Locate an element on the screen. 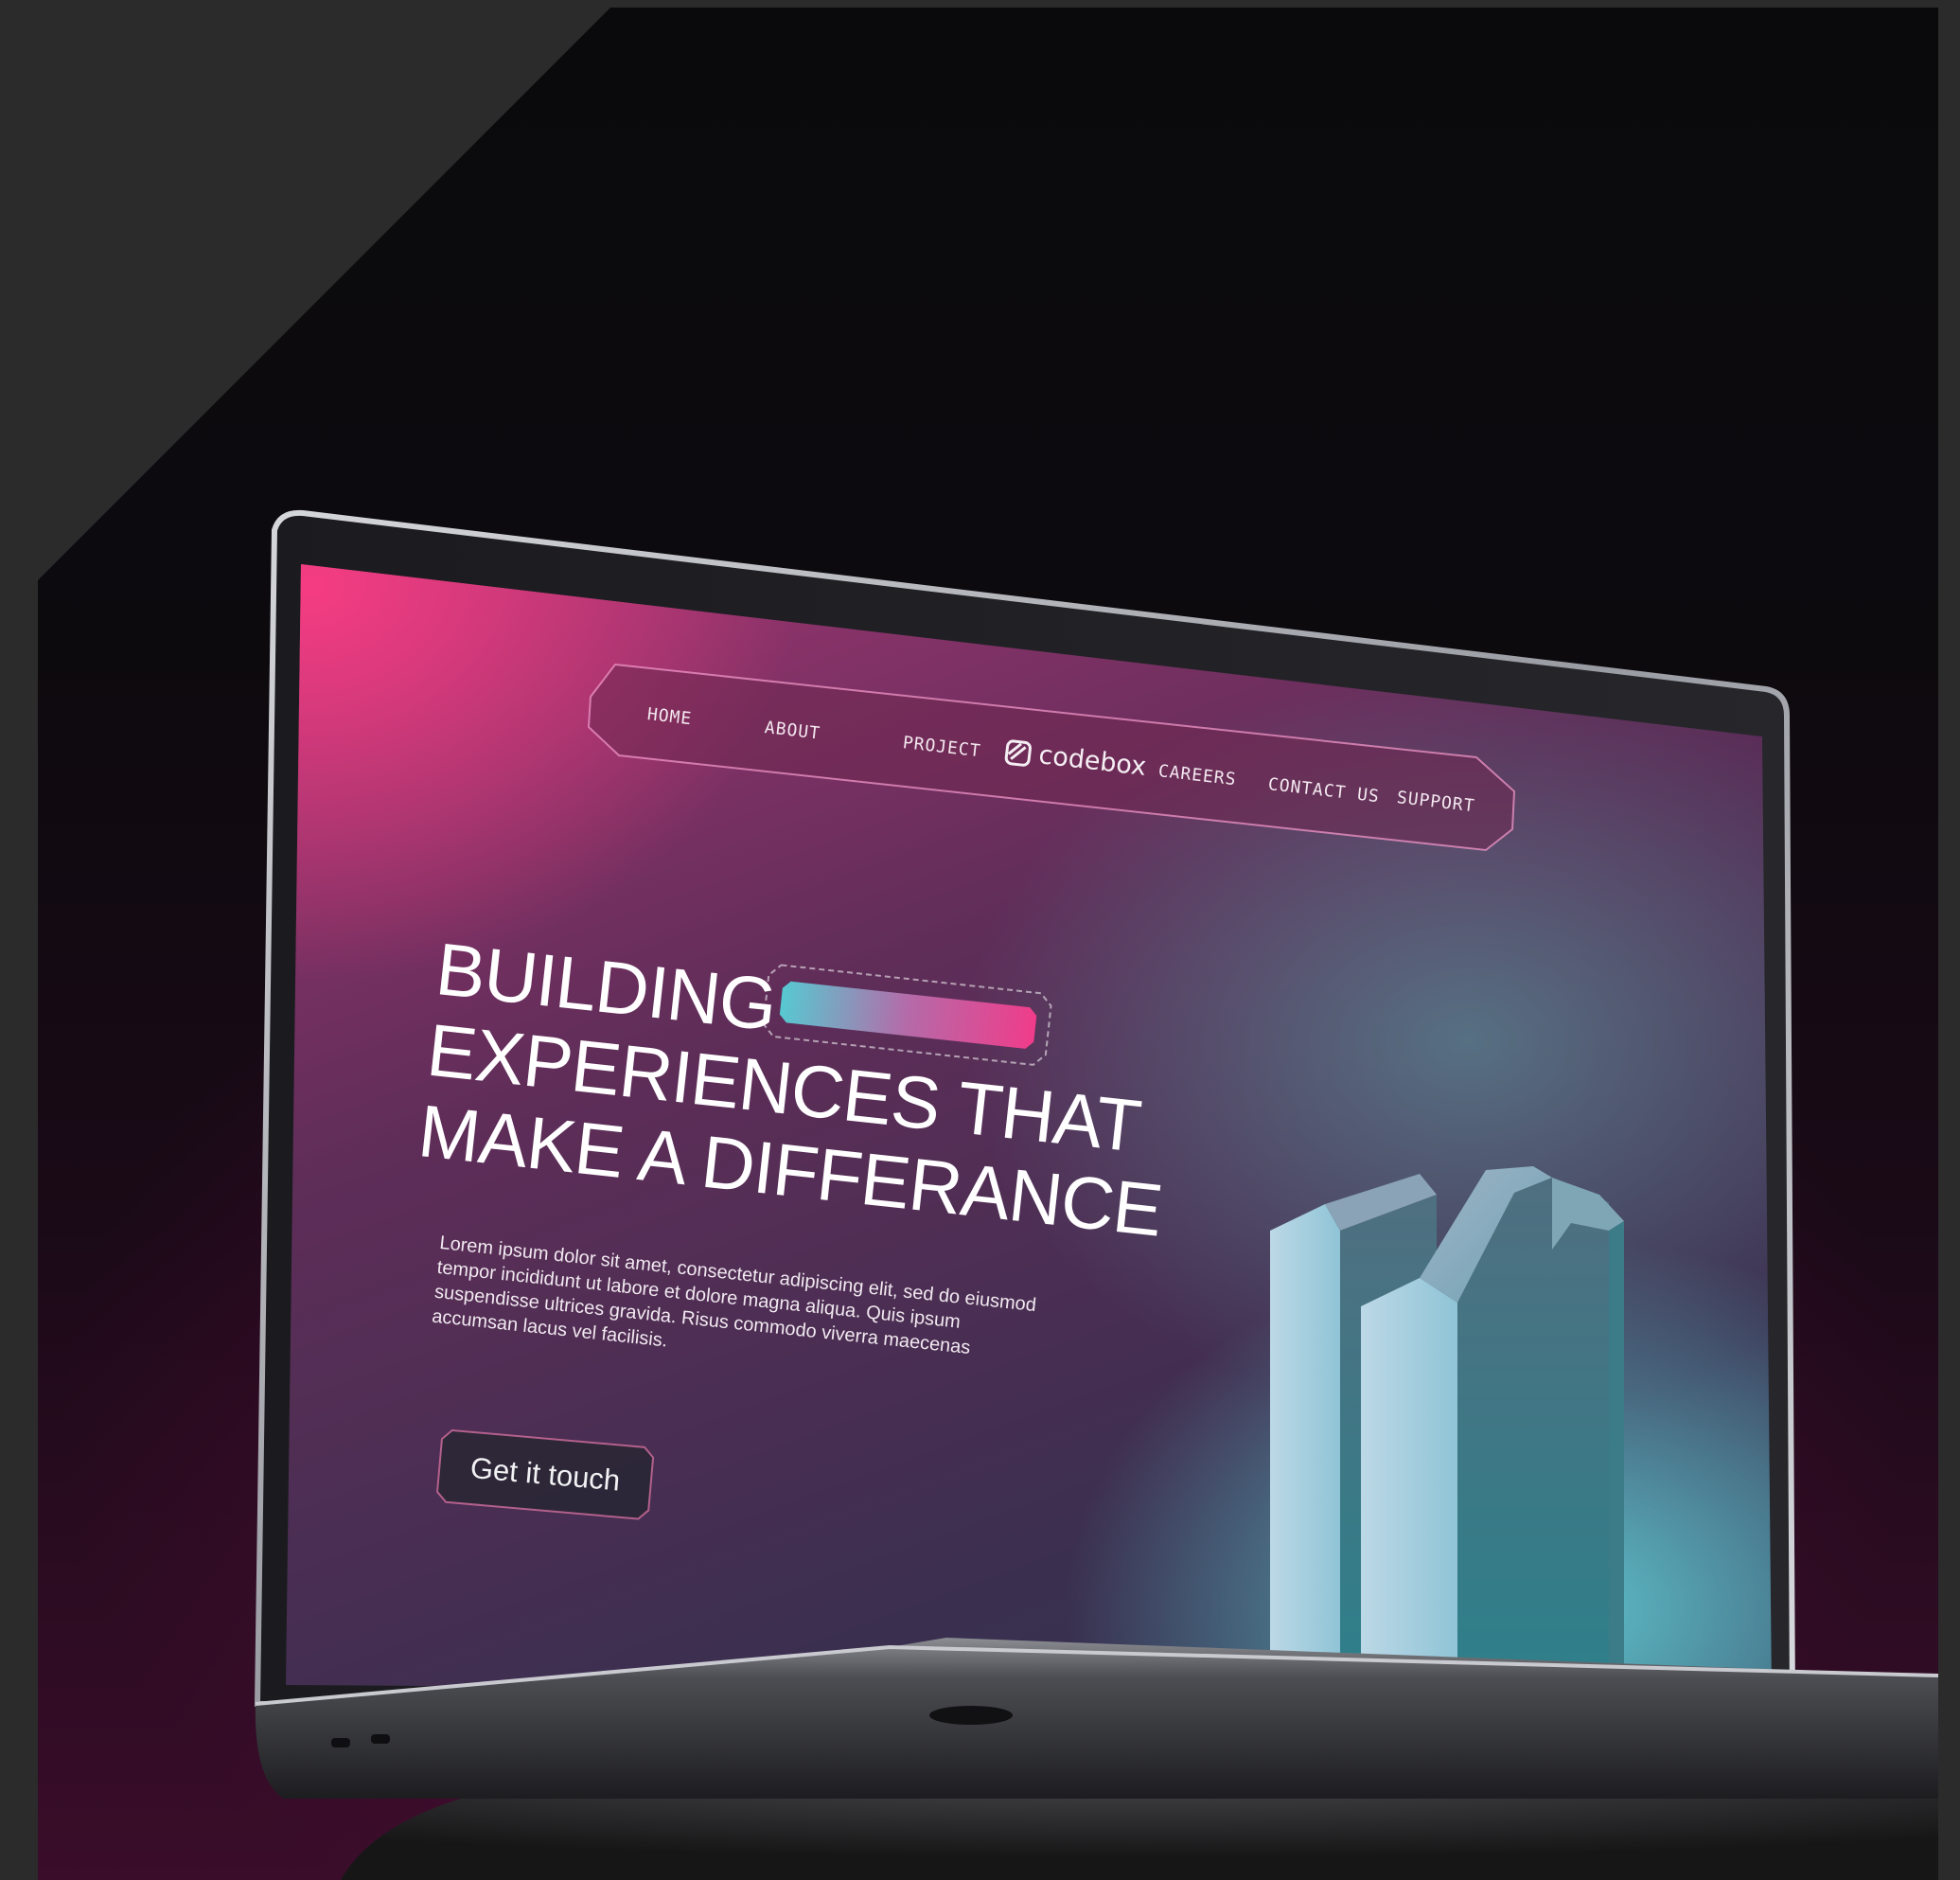 This screenshot has width=1960, height=1880. laptop-base is located at coordinates (1097, 1759).